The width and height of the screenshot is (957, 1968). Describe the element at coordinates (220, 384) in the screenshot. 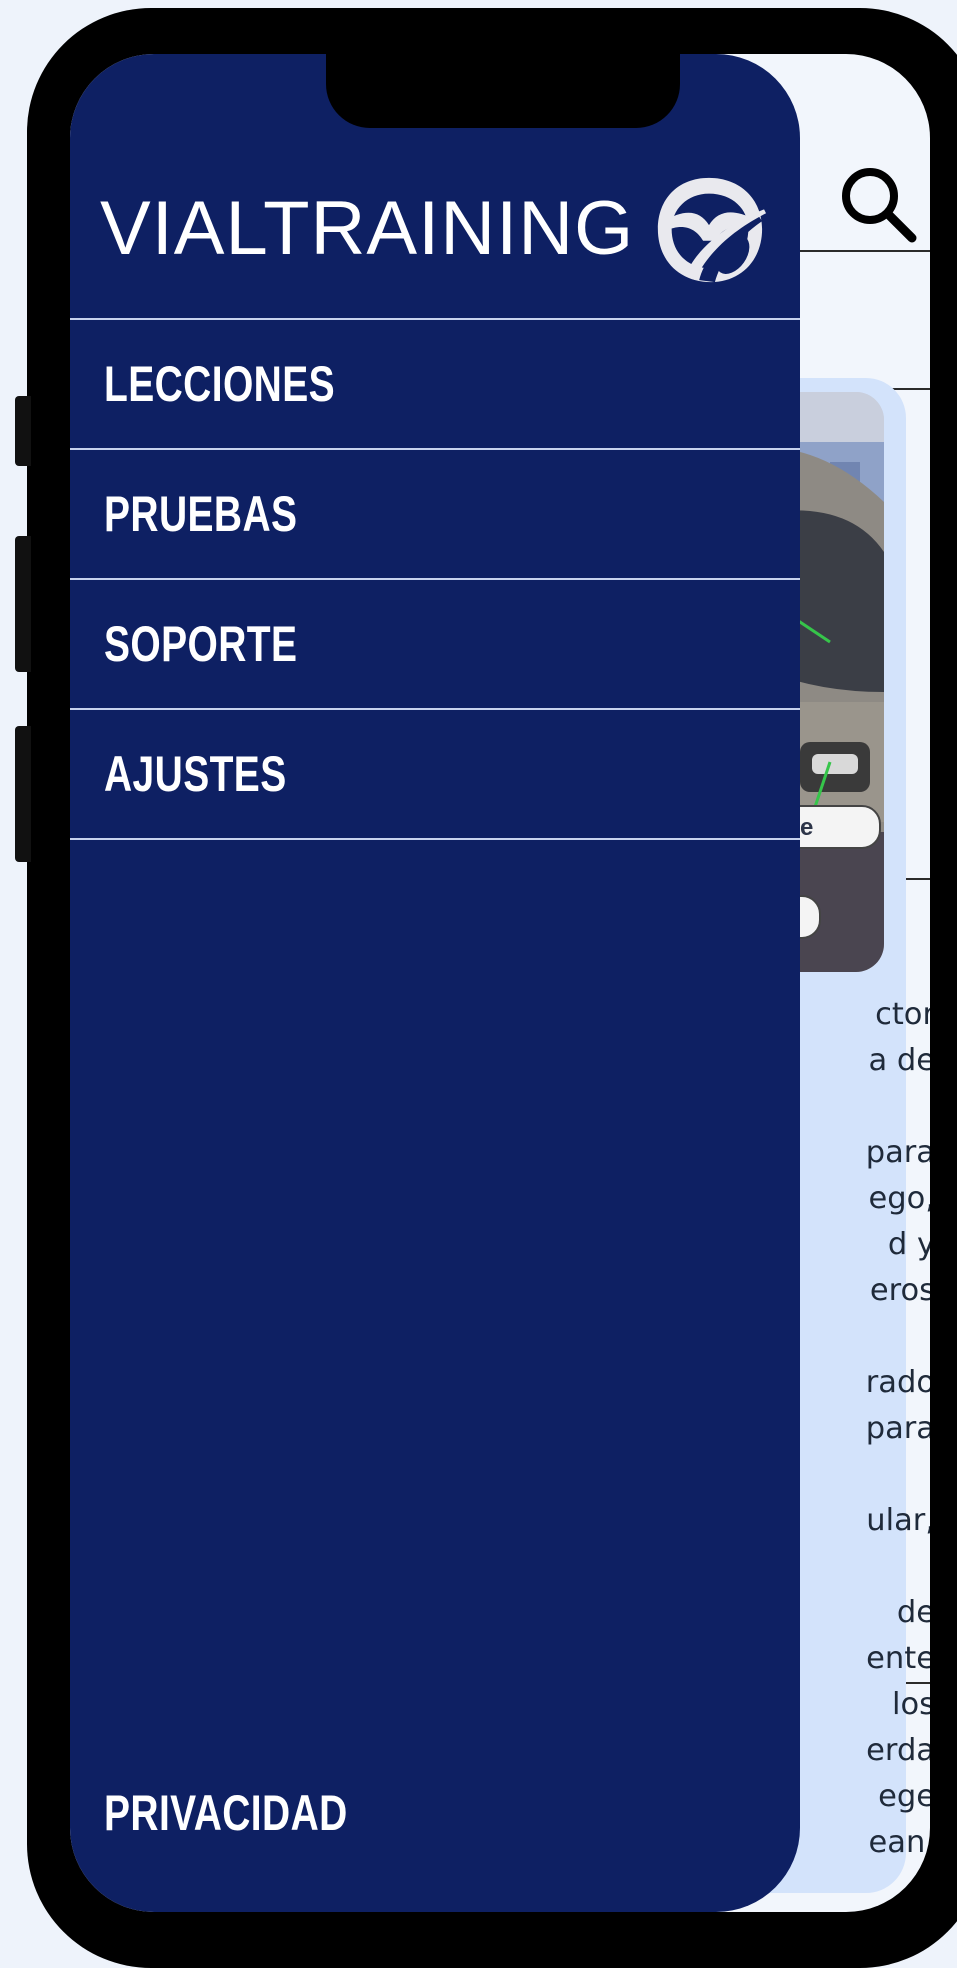

I see `menu-item-label: LECCIONES` at that location.